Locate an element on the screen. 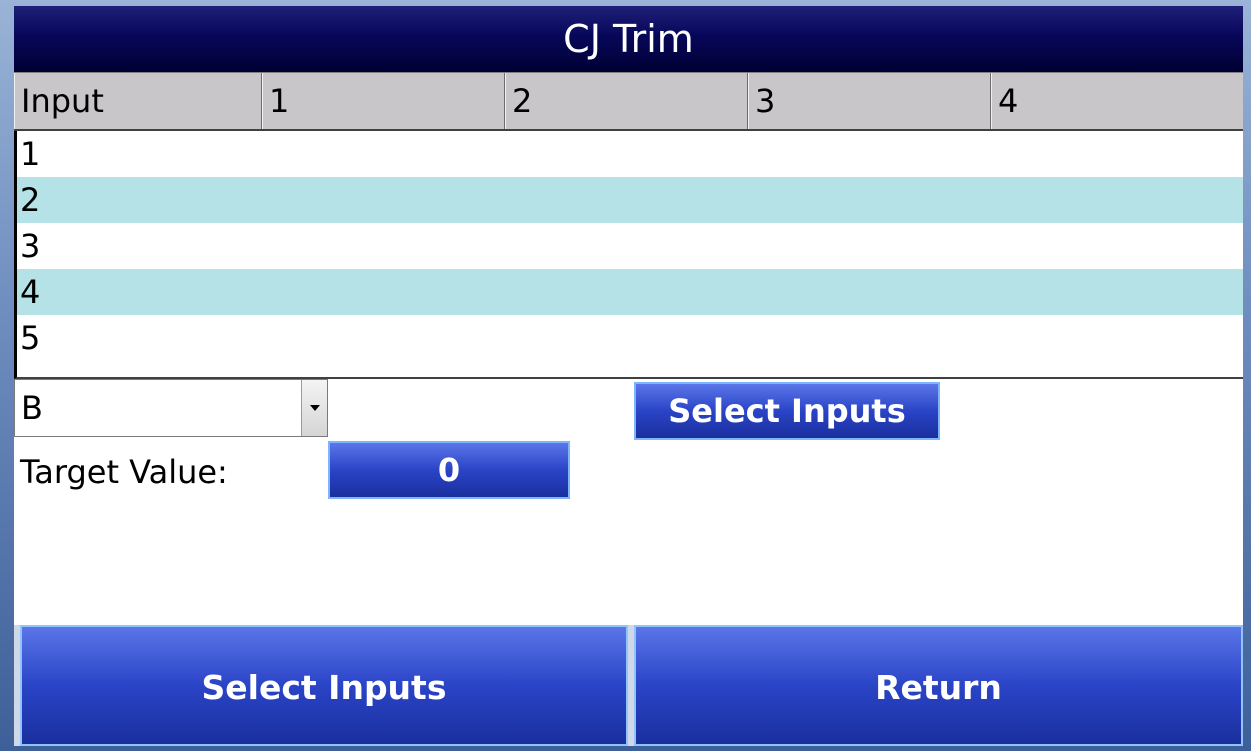 This screenshot has height=751, width=1251. column-header-input: Input is located at coordinates (138, 101).